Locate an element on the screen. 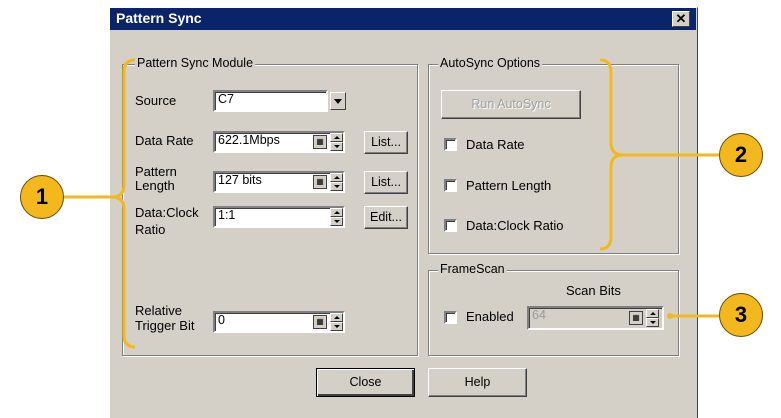 This screenshot has width=781, height=418. callout-3: 3 is located at coordinates (741, 315).